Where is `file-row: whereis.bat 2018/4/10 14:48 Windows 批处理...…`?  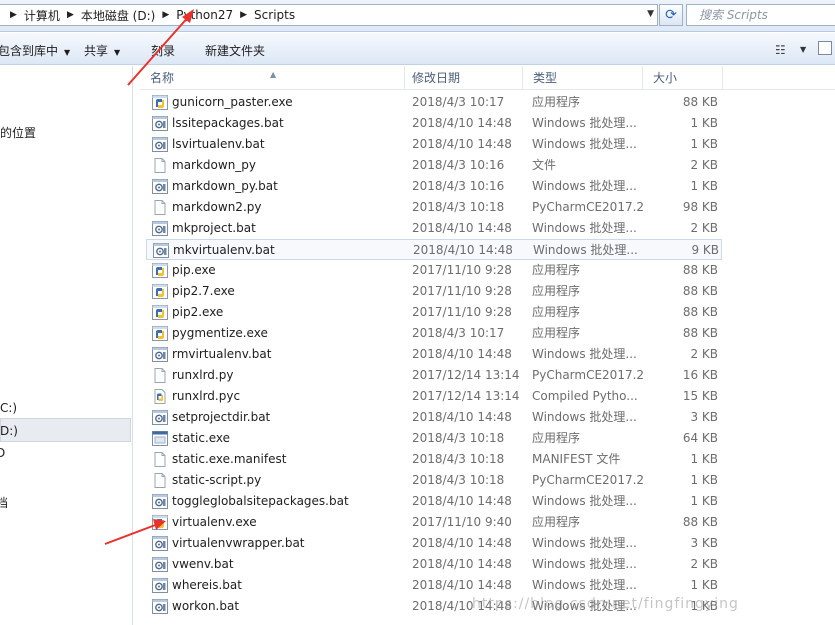
file-row: whereis.bat 2018/4/10 14:48 Windows 批处理...… is located at coordinates (434, 585).